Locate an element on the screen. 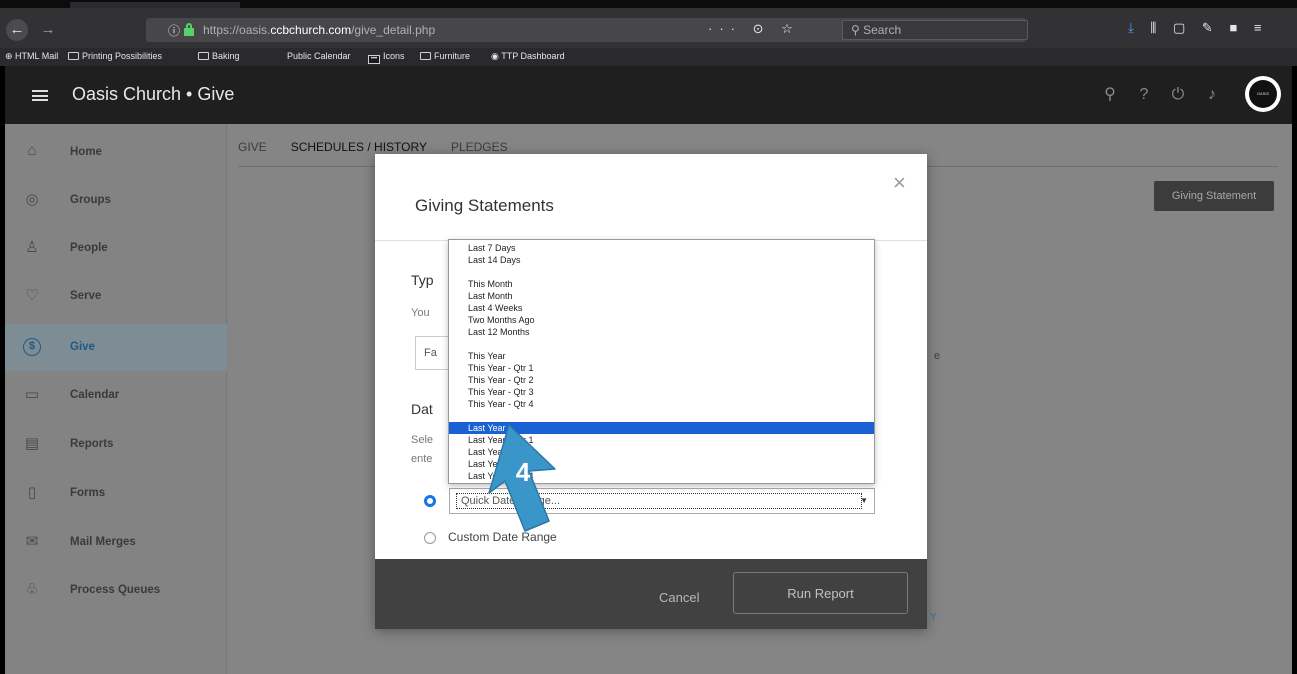 The image size is (1297, 674). tab-pledges: PLEDGES is located at coordinates (479, 147).